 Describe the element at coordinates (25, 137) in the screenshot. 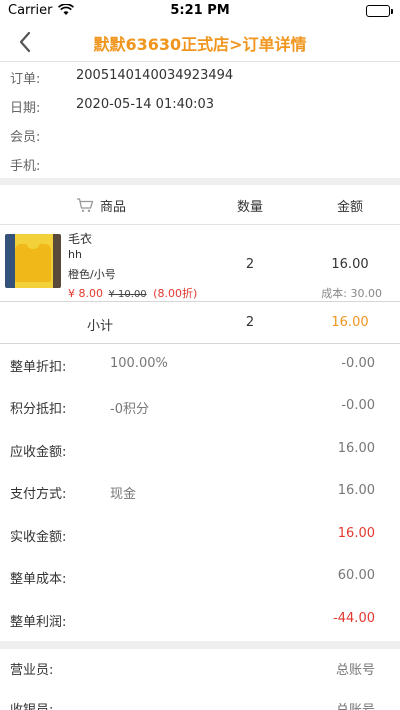

I see `member-label: 会员:` at that location.